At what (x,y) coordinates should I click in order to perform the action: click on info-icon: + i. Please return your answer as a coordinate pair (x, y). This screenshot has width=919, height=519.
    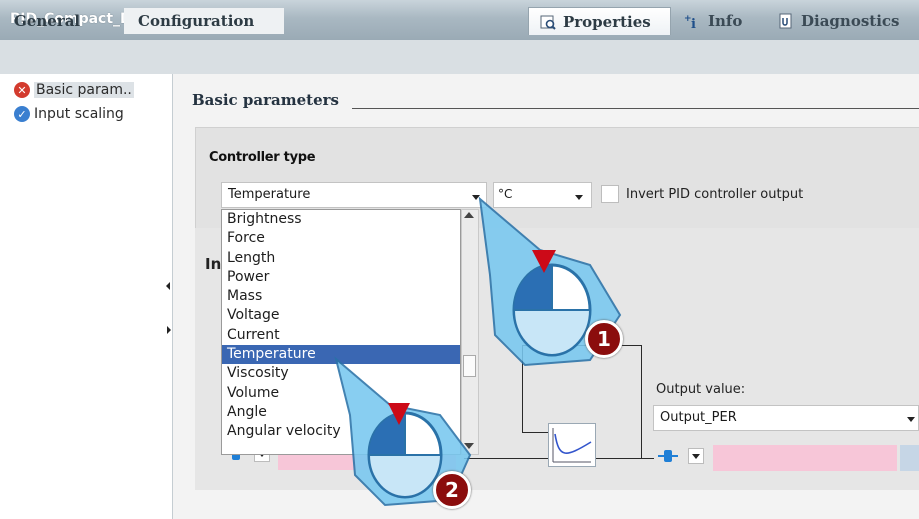
    Looking at the image, I should click on (693, 21).